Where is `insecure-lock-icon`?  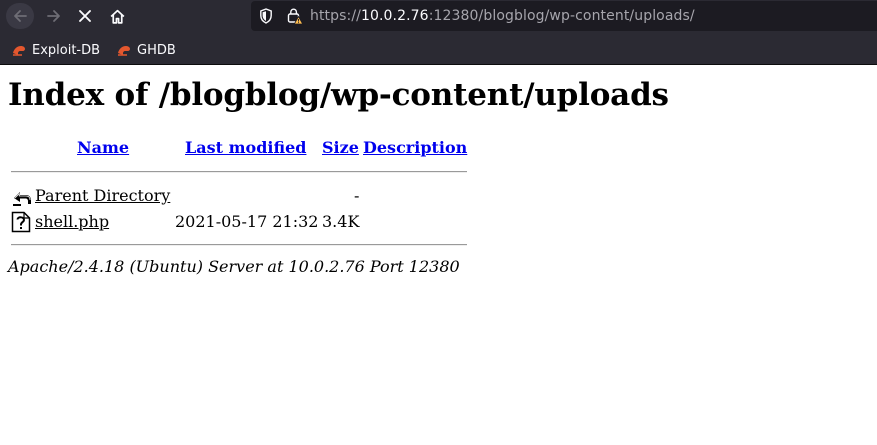
insecure-lock-icon is located at coordinates (295, 18).